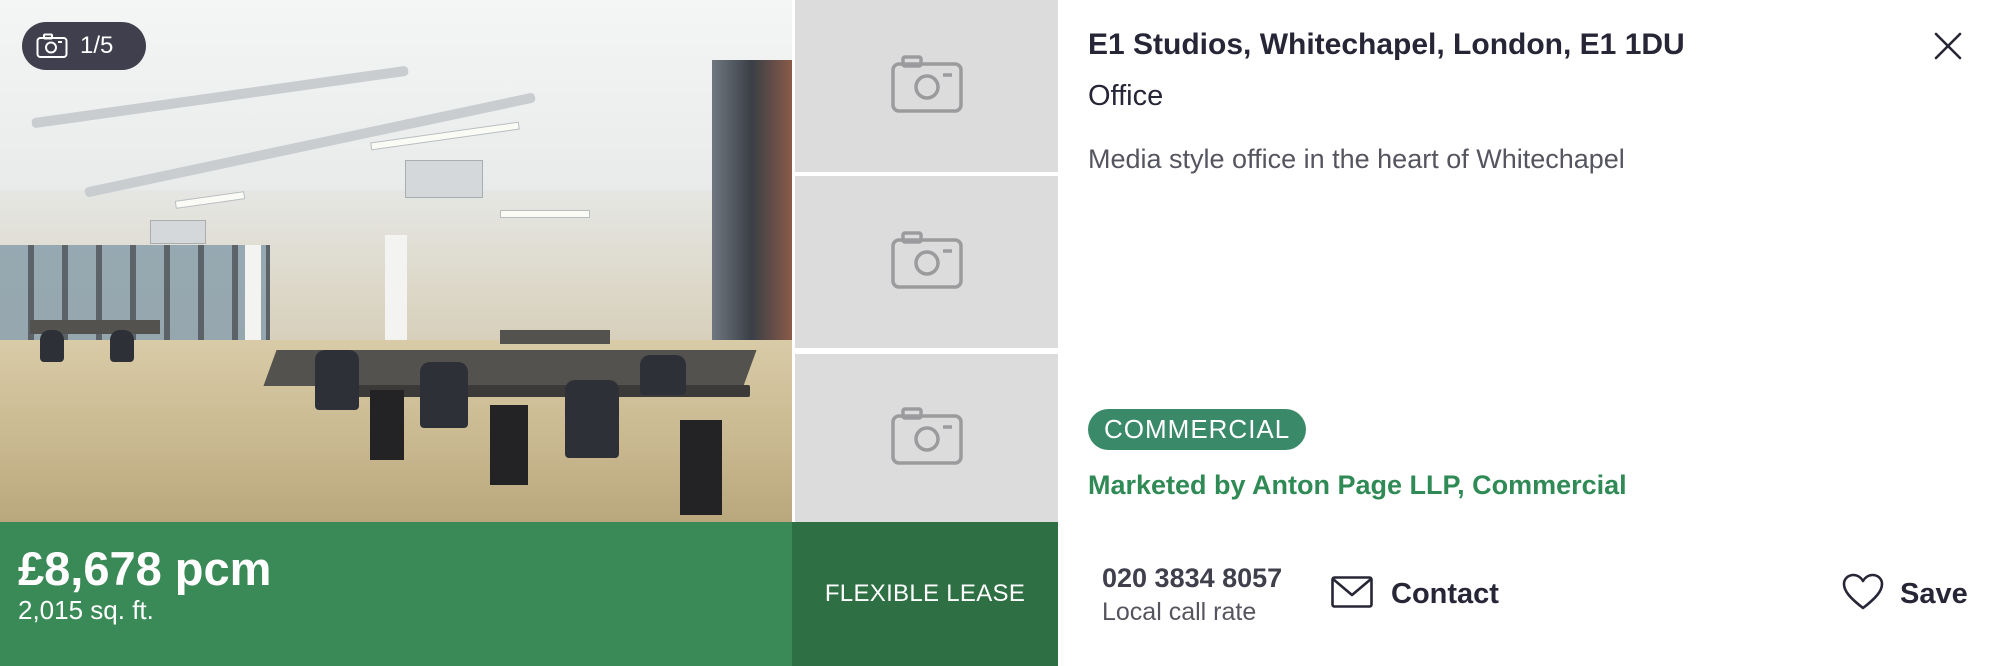 Image resolution: width=1998 pixels, height=666 pixels. Describe the element at coordinates (1948, 51) in the screenshot. I see `close-icon` at that location.